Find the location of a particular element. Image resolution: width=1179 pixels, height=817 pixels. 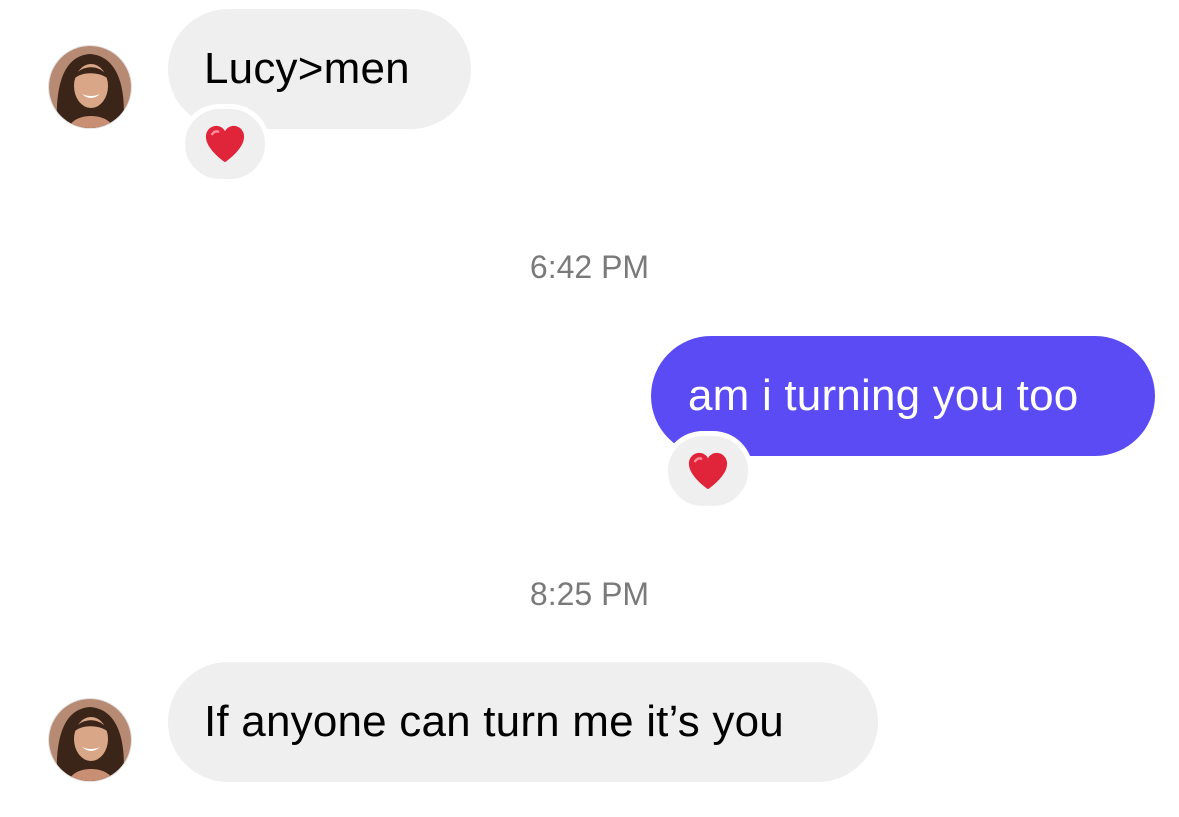

timestamp: 8:25 PM is located at coordinates (589, 594).